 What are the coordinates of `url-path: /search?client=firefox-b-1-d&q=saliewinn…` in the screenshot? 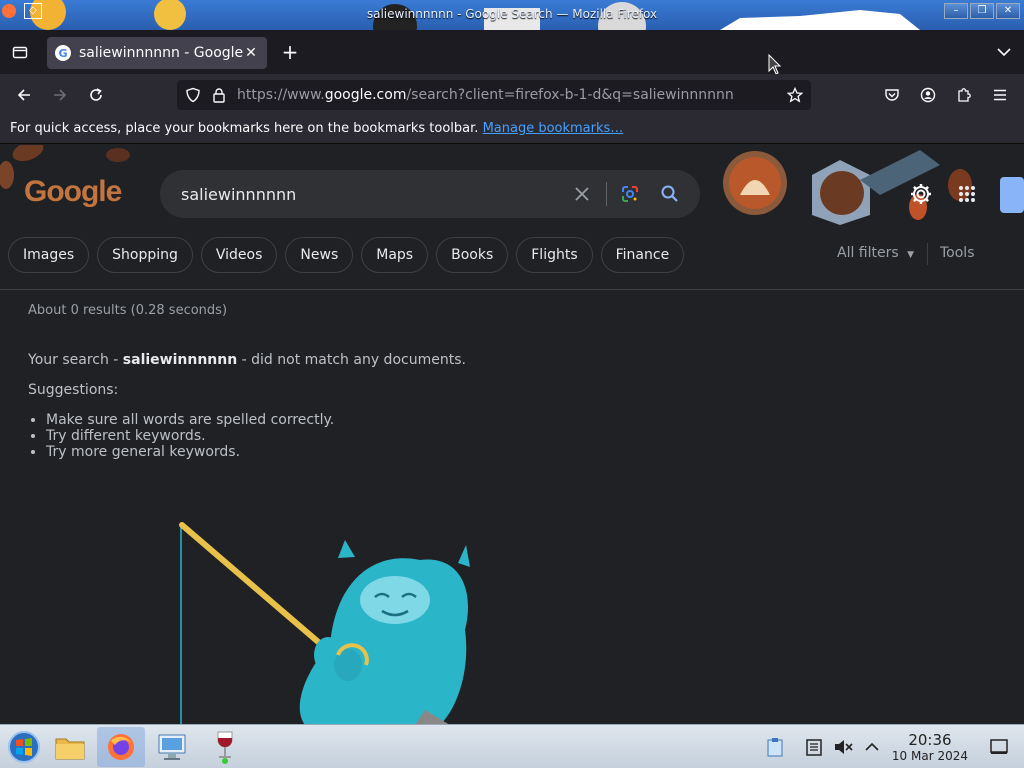 It's located at (570, 95).